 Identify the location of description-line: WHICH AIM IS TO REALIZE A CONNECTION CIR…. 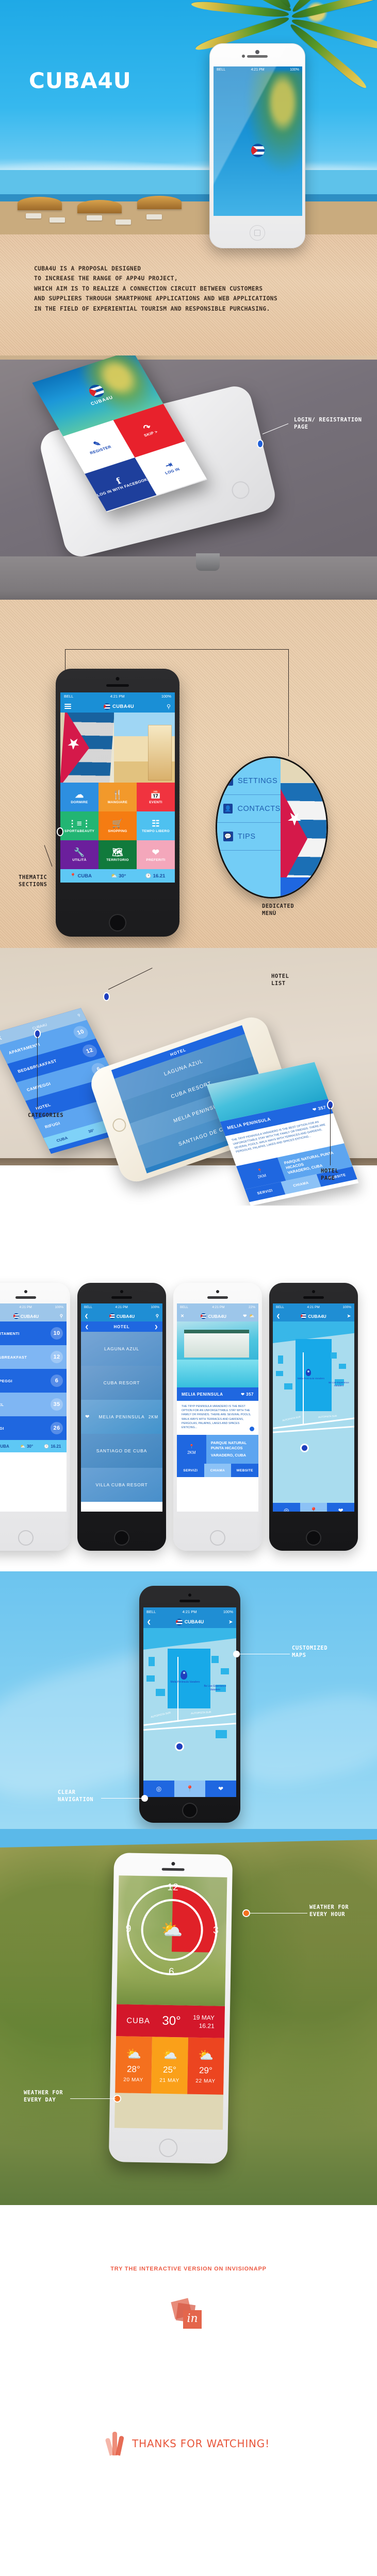
(148, 288).